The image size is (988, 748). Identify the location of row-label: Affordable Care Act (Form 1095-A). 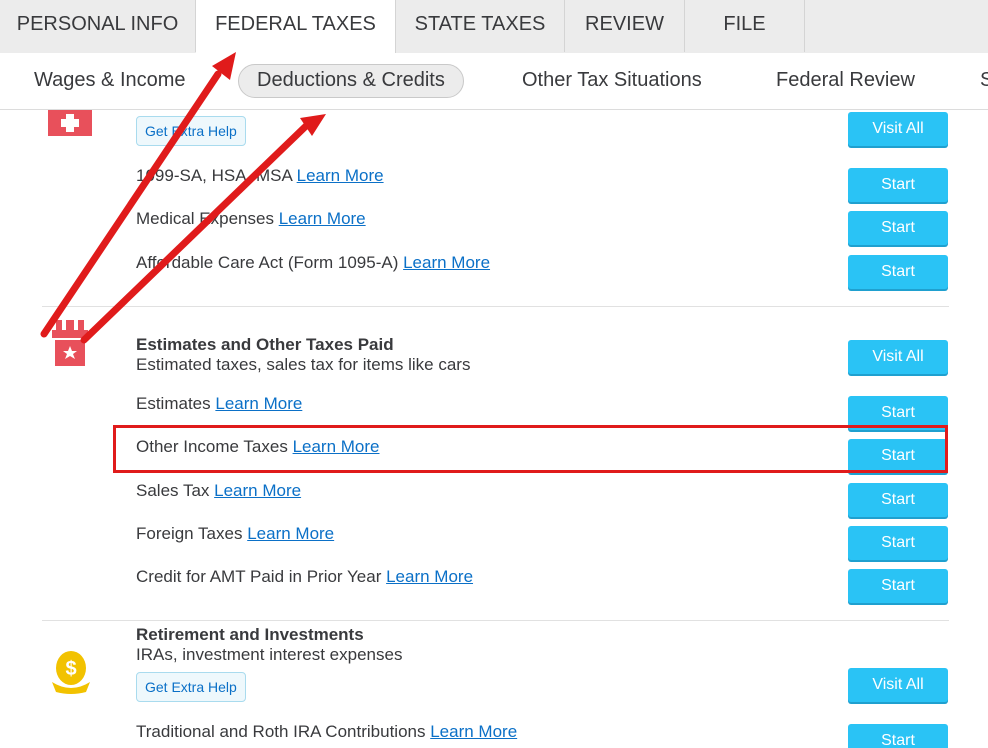
(267, 262).